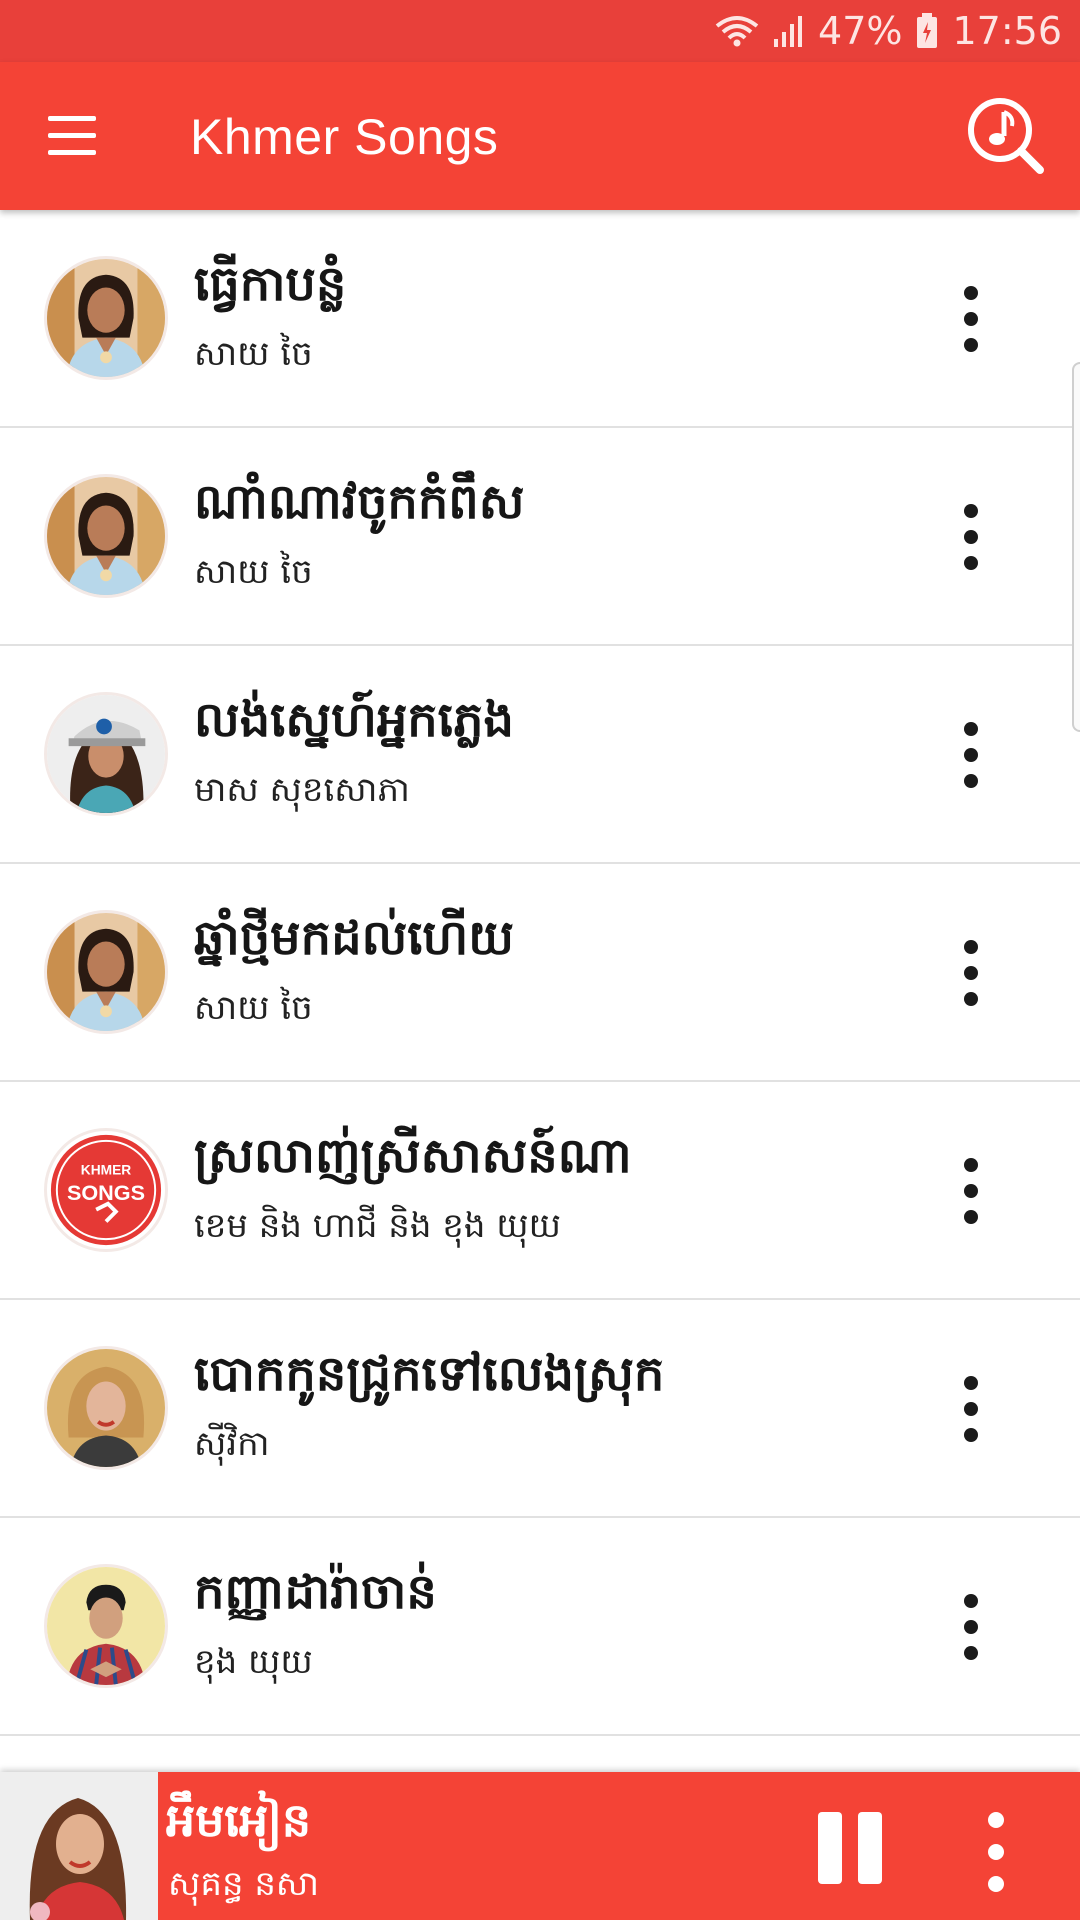 This screenshot has height=1920, width=1080. I want to click on song-row: បោកកូនជ្រូកទៅលេងស្រុក ស៊ីវិកា, so click(540, 1409).